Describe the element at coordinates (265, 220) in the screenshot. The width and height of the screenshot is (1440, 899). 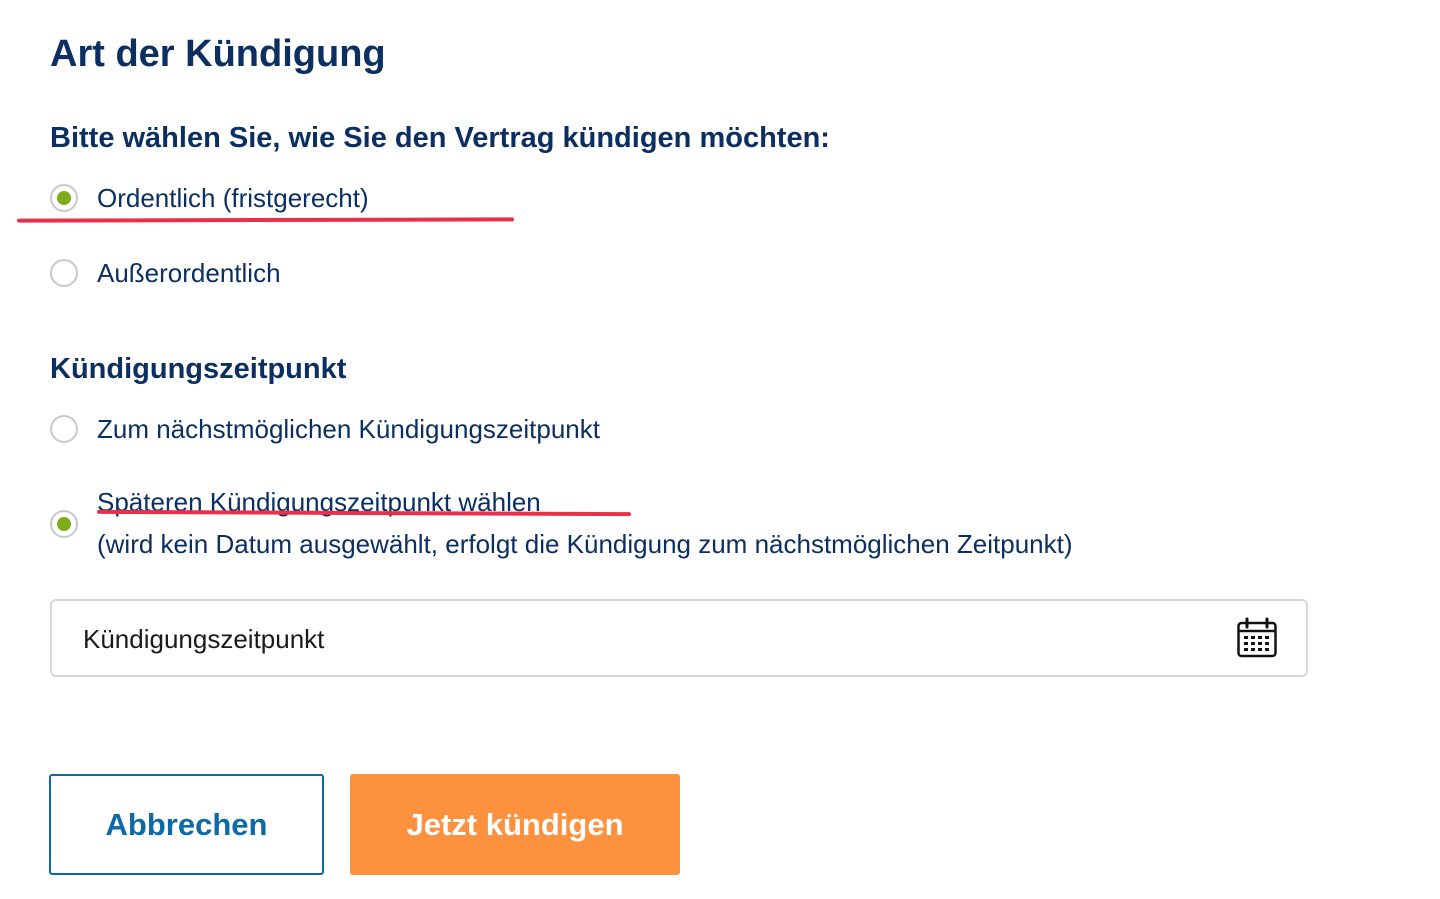
I see `annotation-underline` at that location.